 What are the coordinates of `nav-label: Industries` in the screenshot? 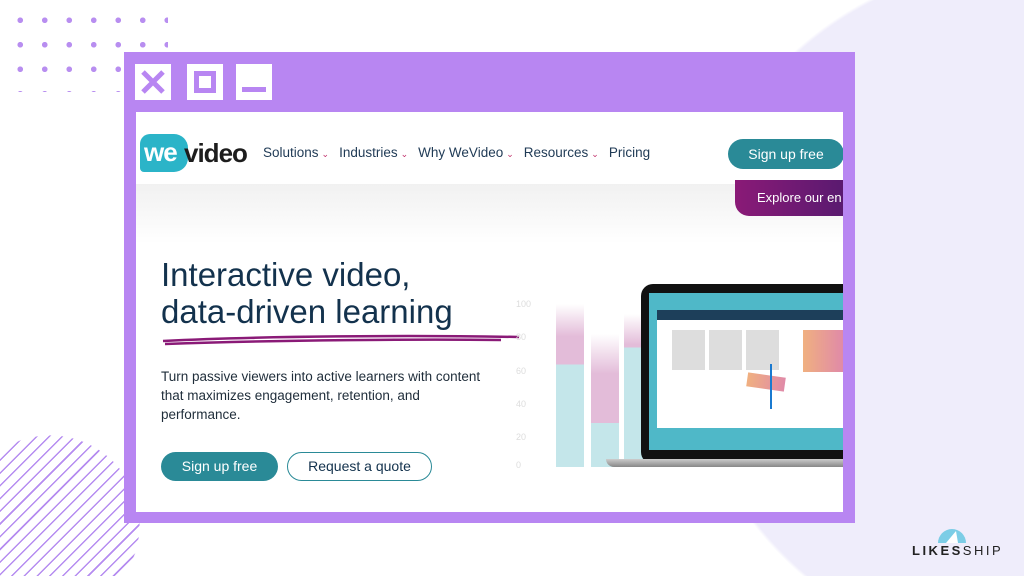 It's located at (368, 152).